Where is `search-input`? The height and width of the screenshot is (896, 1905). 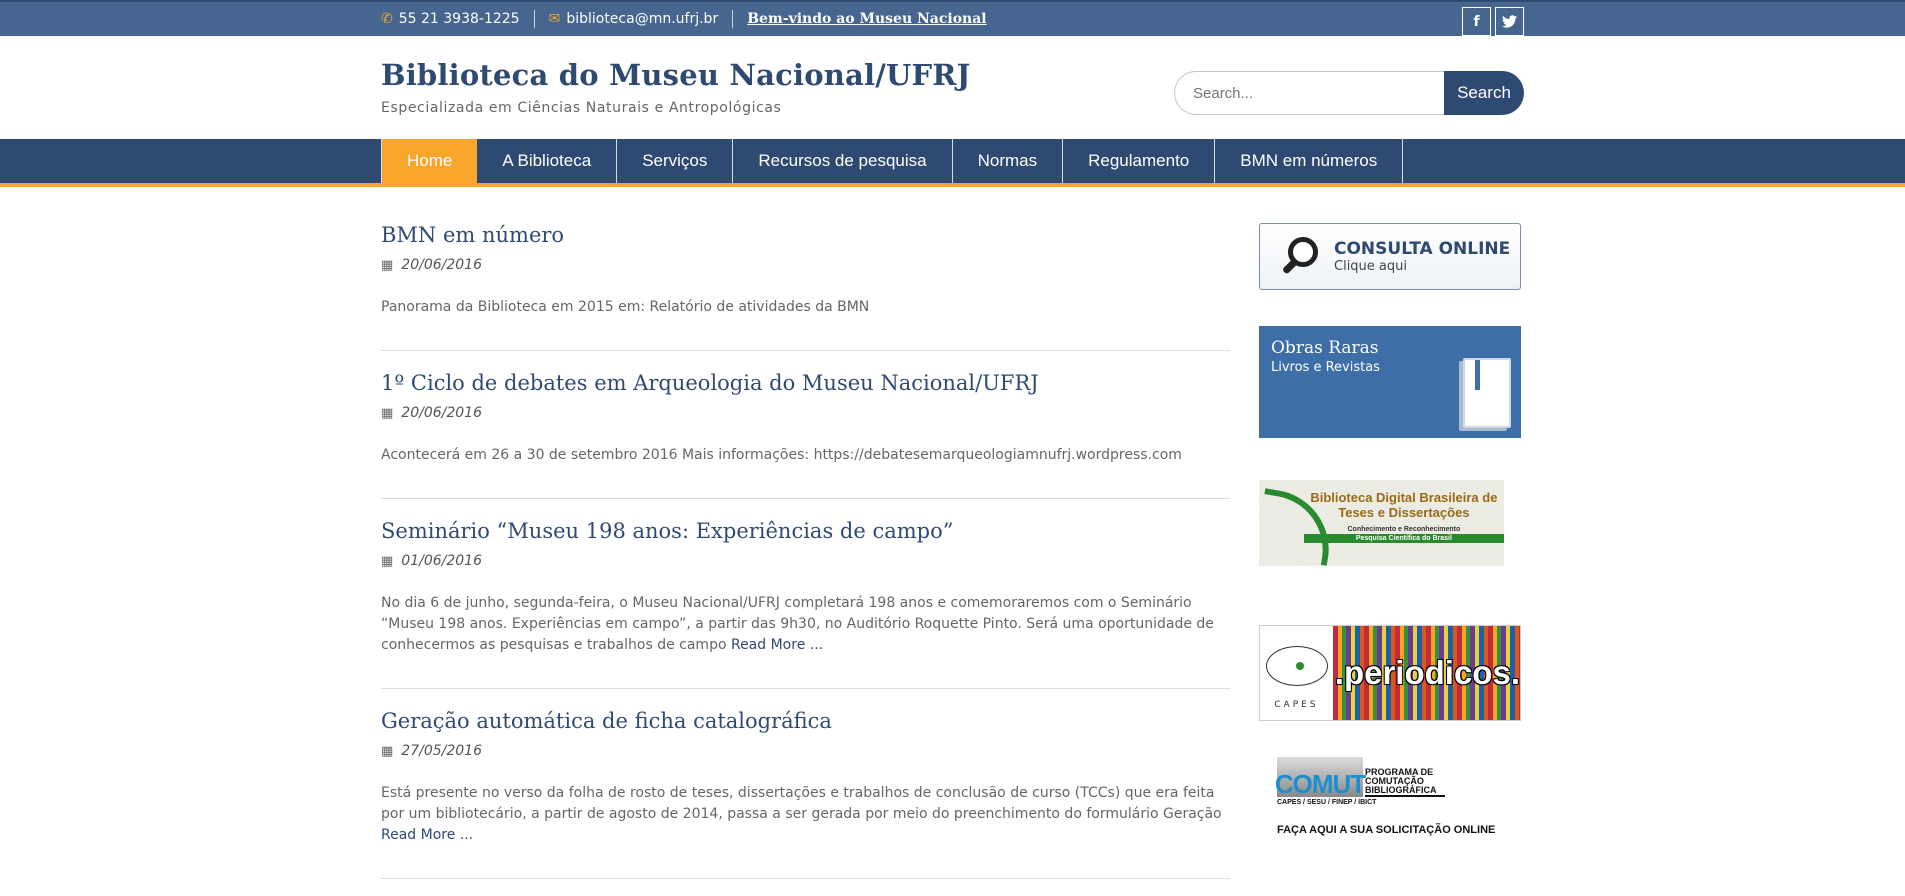 search-input is located at coordinates (1309, 93).